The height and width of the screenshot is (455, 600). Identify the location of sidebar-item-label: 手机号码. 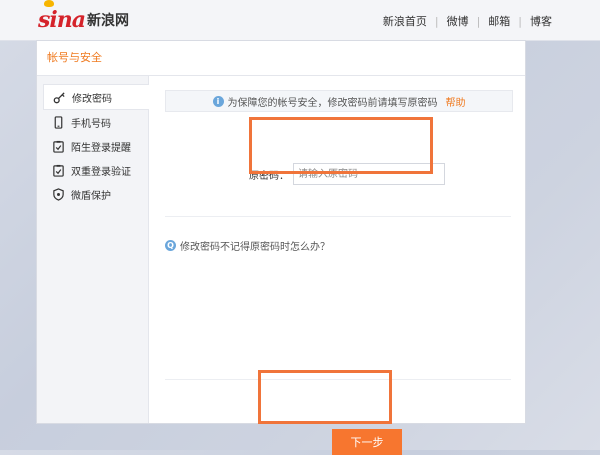
(91, 124).